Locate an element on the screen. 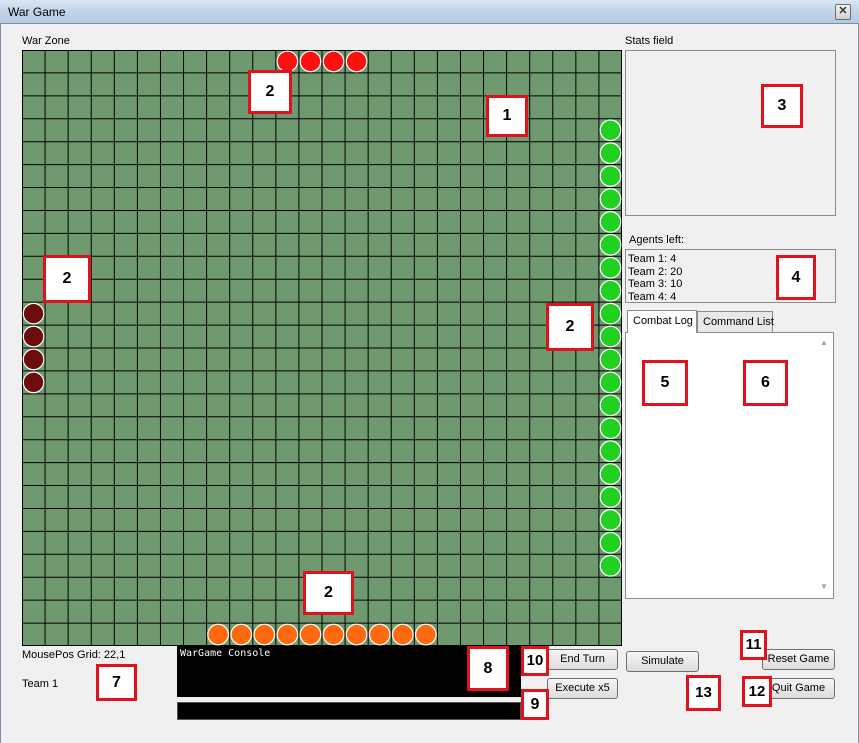  war-zone-label: War Zone is located at coordinates (46, 41).